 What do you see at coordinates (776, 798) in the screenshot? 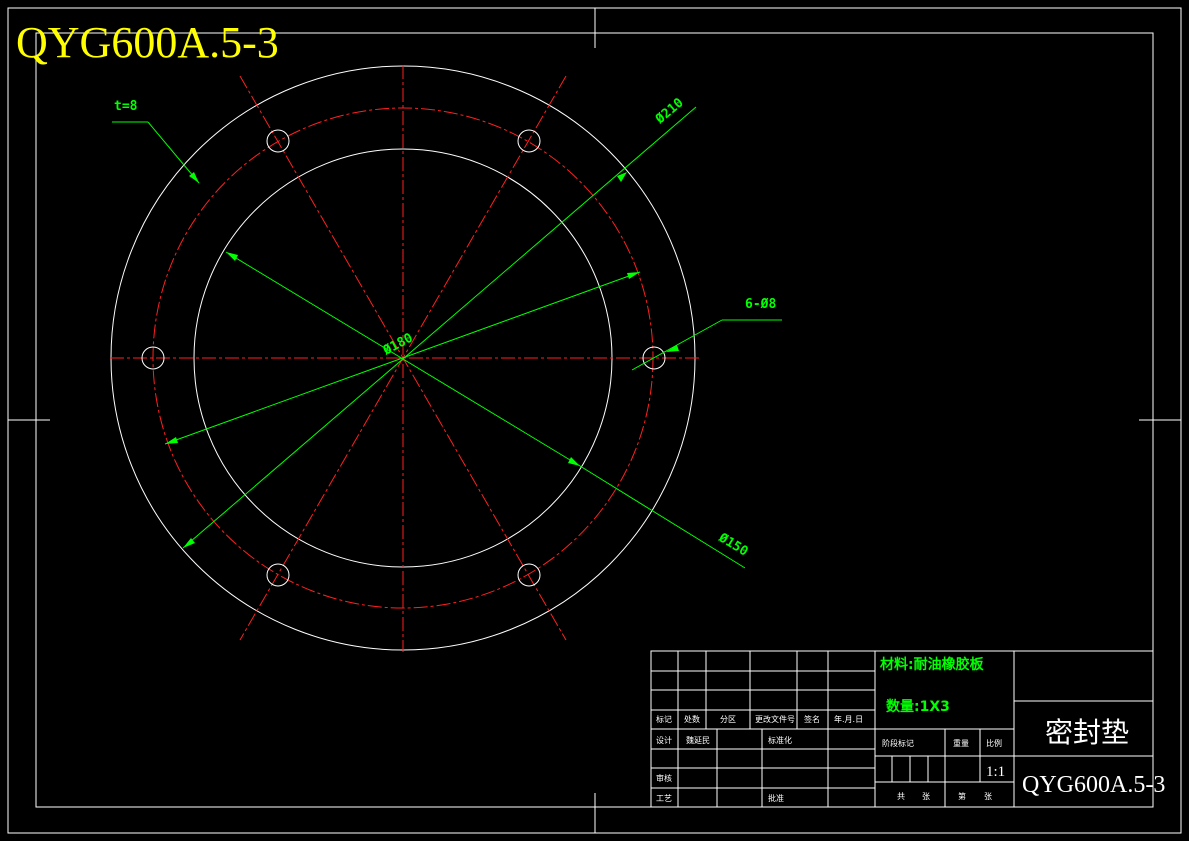
I see `tb-approve: 批准` at bounding box center [776, 798].